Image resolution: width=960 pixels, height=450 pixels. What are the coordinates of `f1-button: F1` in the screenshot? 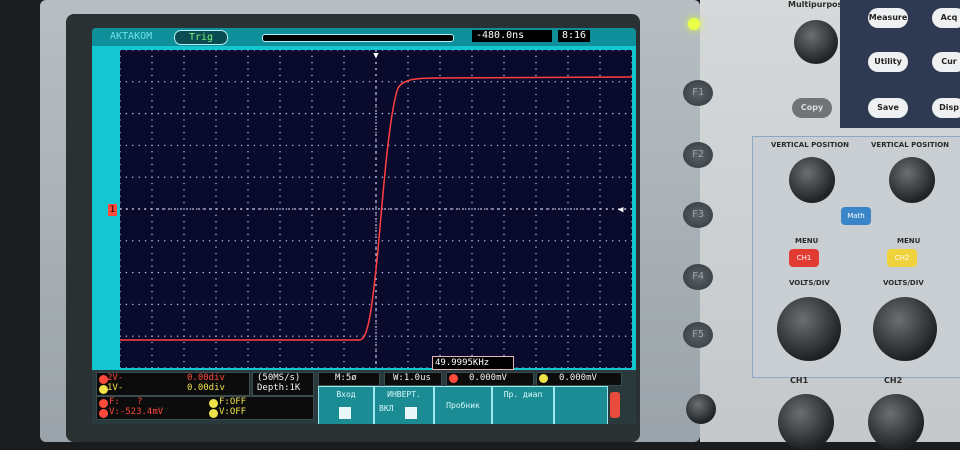 It's located at (698, 93).